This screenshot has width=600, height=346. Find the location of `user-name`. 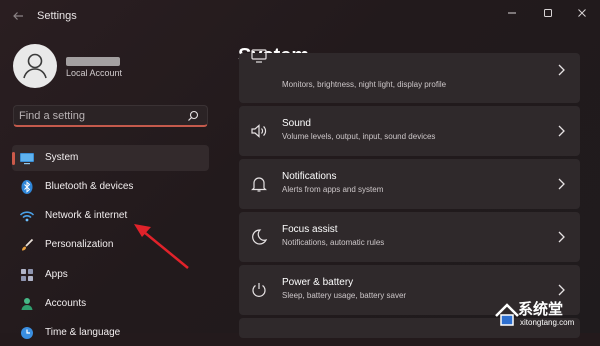

user-name is located at coordinates (93, 61).